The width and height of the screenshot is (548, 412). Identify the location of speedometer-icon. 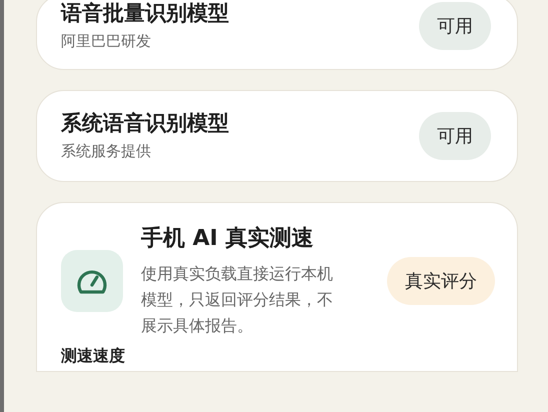
(92, 281).